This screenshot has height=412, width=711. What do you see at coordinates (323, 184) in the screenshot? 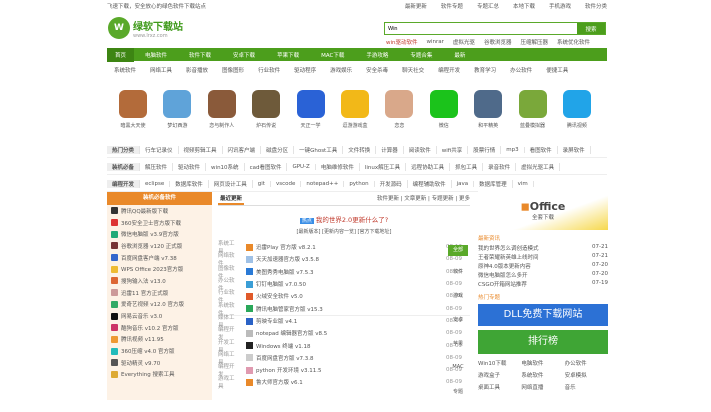
I see `tag-link: notepad++` at bounding box center [323, 184].